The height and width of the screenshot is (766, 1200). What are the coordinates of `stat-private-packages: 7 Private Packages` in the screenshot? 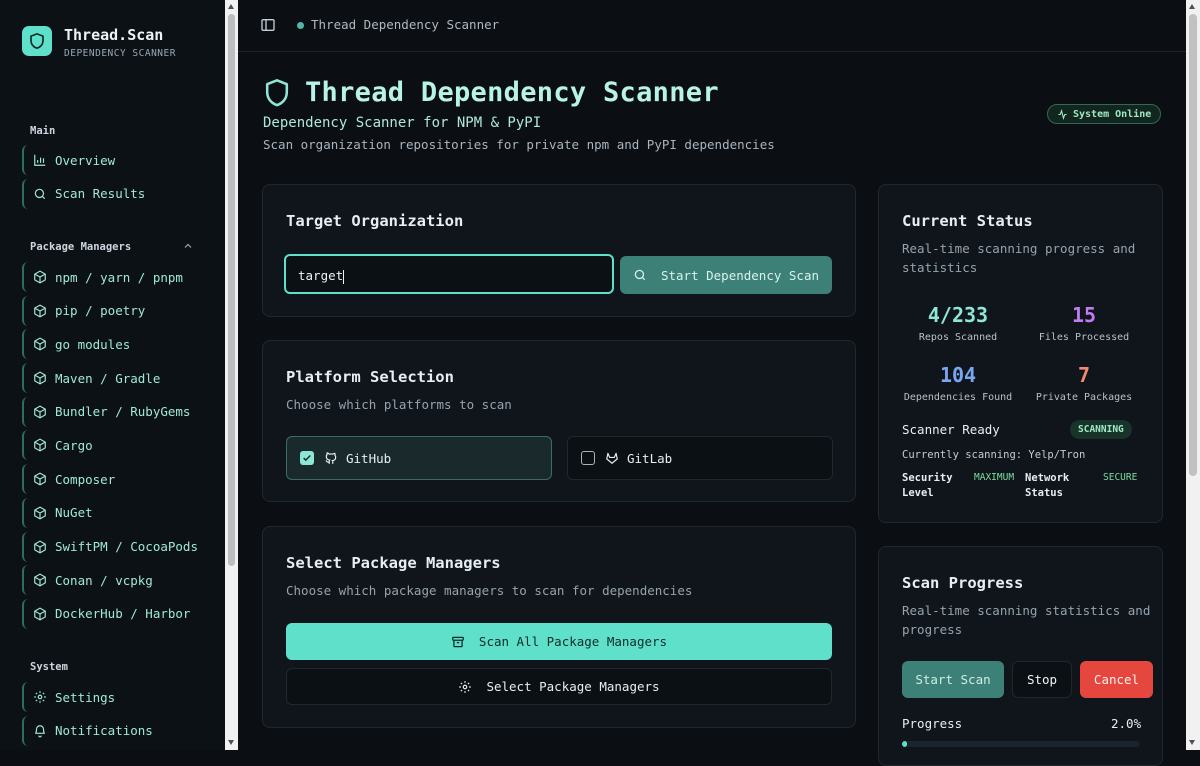 It's located at (1084, 383).